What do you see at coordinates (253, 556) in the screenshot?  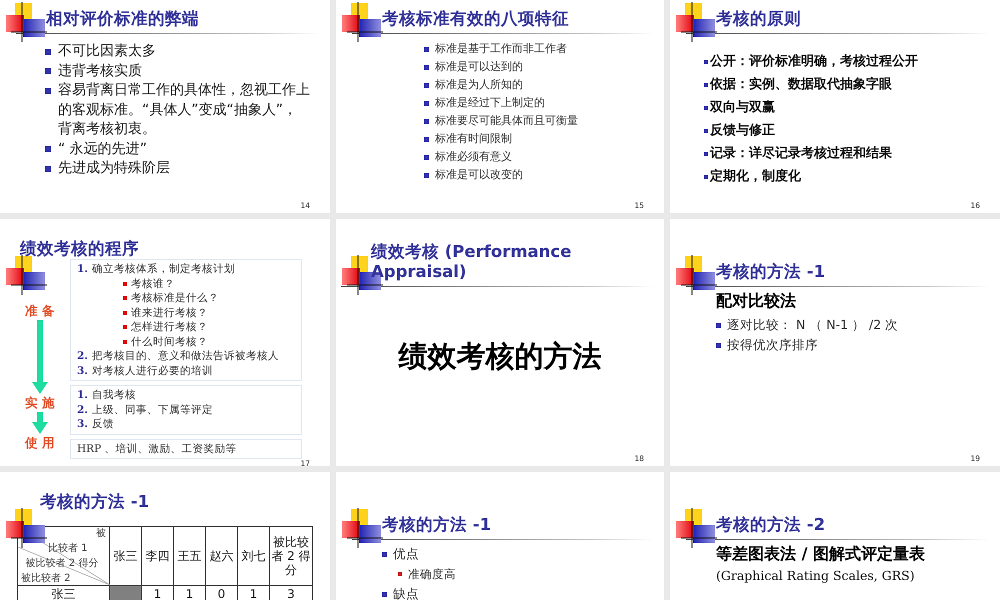 I see `column-header: 刘七` at bounding box center [253, 556].